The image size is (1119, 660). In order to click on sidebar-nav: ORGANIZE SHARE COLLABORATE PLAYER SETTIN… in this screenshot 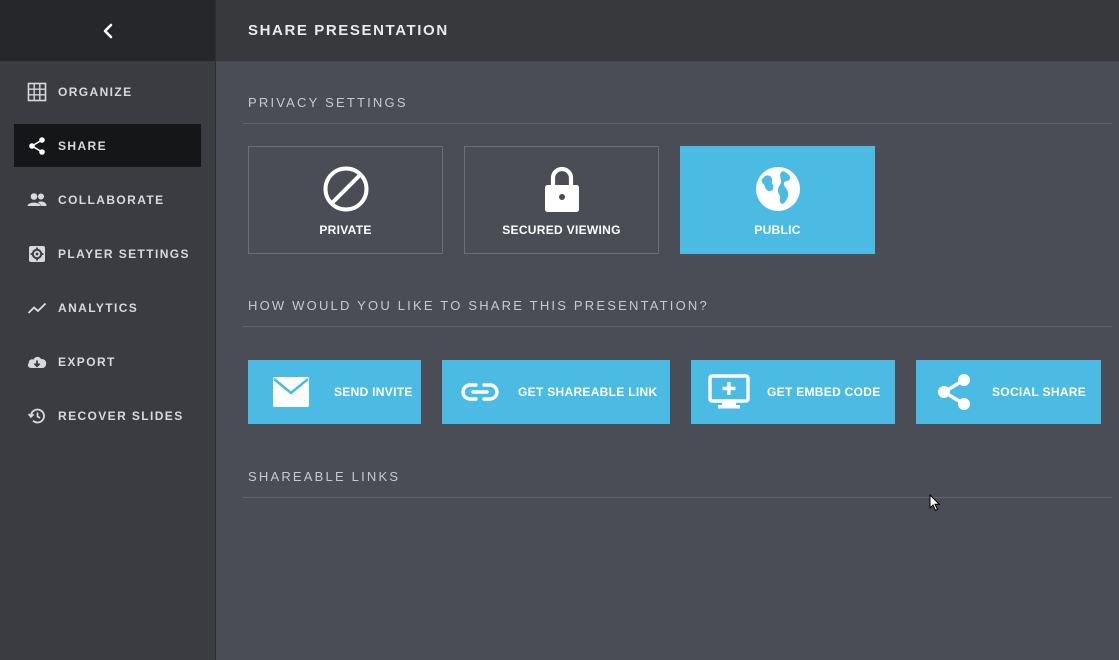, I will do `click(107, 259)`.